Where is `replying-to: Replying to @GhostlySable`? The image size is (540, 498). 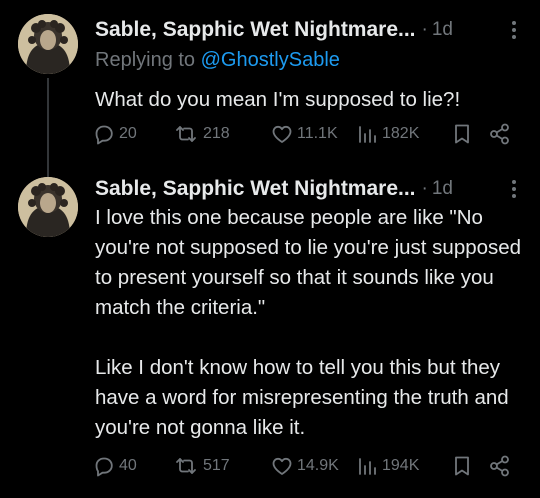 replying-to: Replying to @GhostlySable is located at coordinates (217, 60).